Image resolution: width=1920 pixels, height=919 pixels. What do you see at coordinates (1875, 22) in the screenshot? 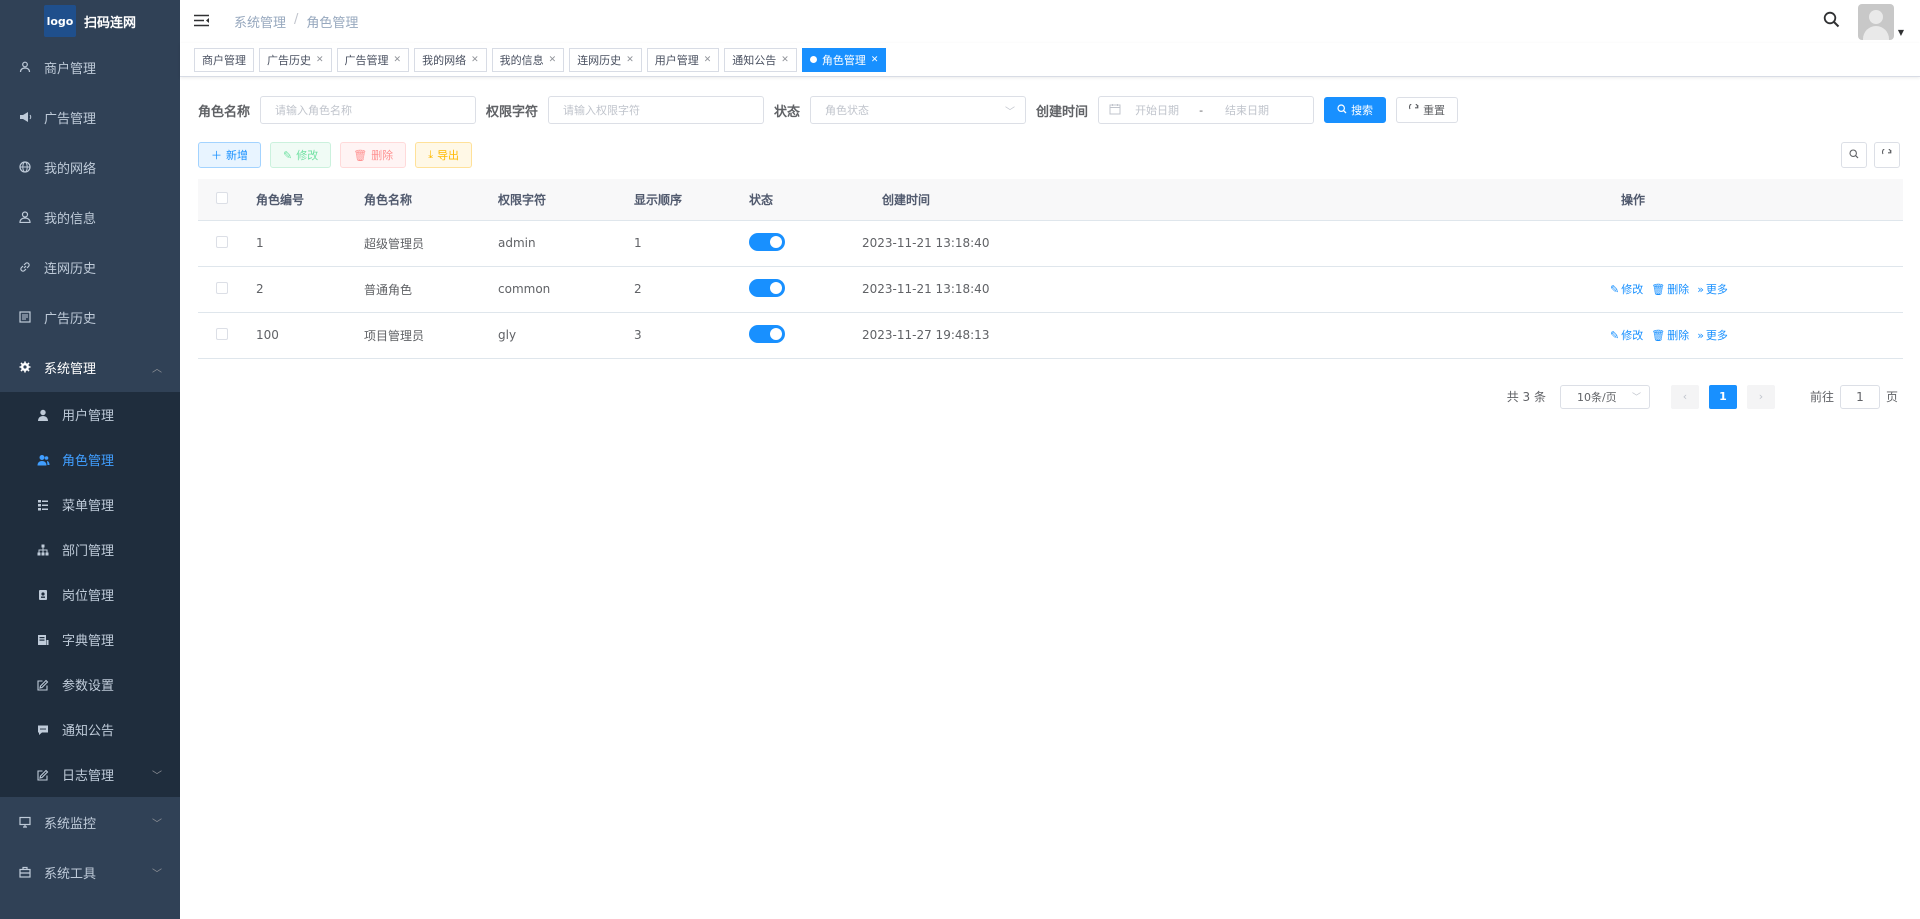
I see `avatar` at bounding box center [1875, 22].